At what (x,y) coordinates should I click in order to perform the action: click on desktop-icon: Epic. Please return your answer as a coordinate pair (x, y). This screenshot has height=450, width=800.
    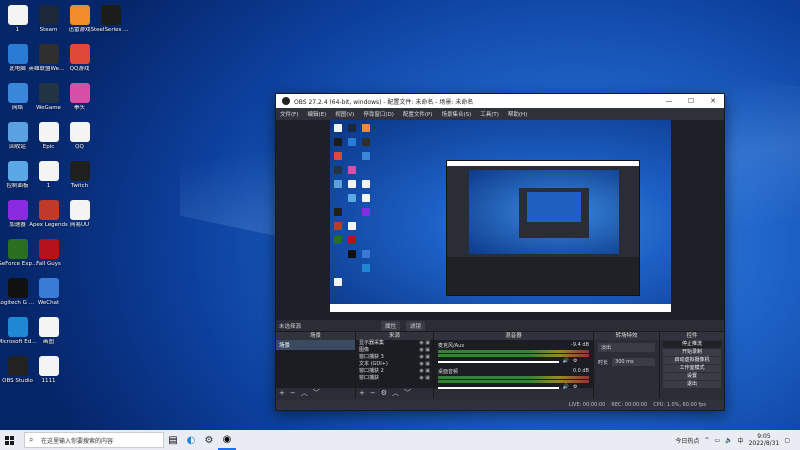
    Looking at the image, I should click on (48, 138).